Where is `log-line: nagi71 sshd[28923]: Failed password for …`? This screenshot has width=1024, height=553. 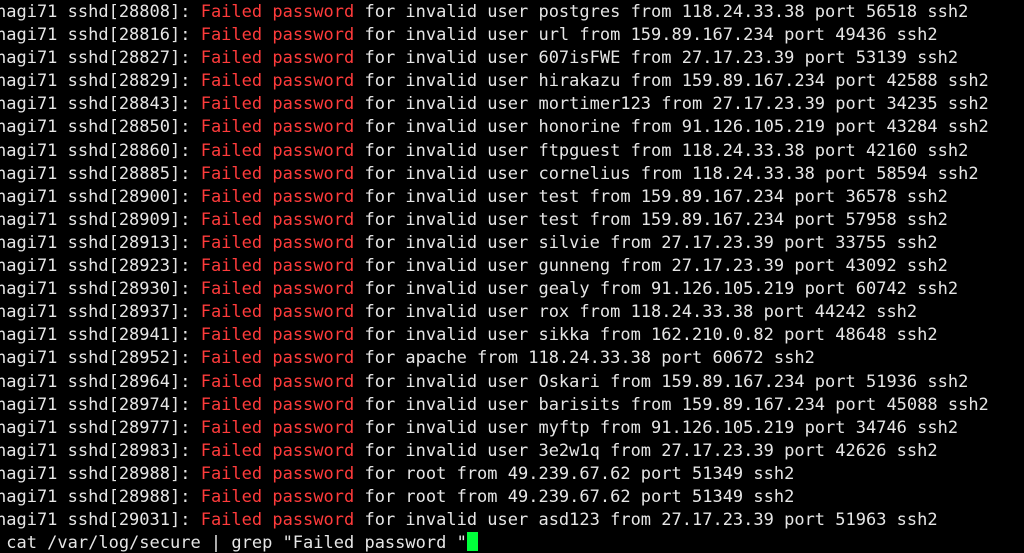 log-line: nagi71 sshd[28923]: Failed password for … is located at coordinates (494, 266).